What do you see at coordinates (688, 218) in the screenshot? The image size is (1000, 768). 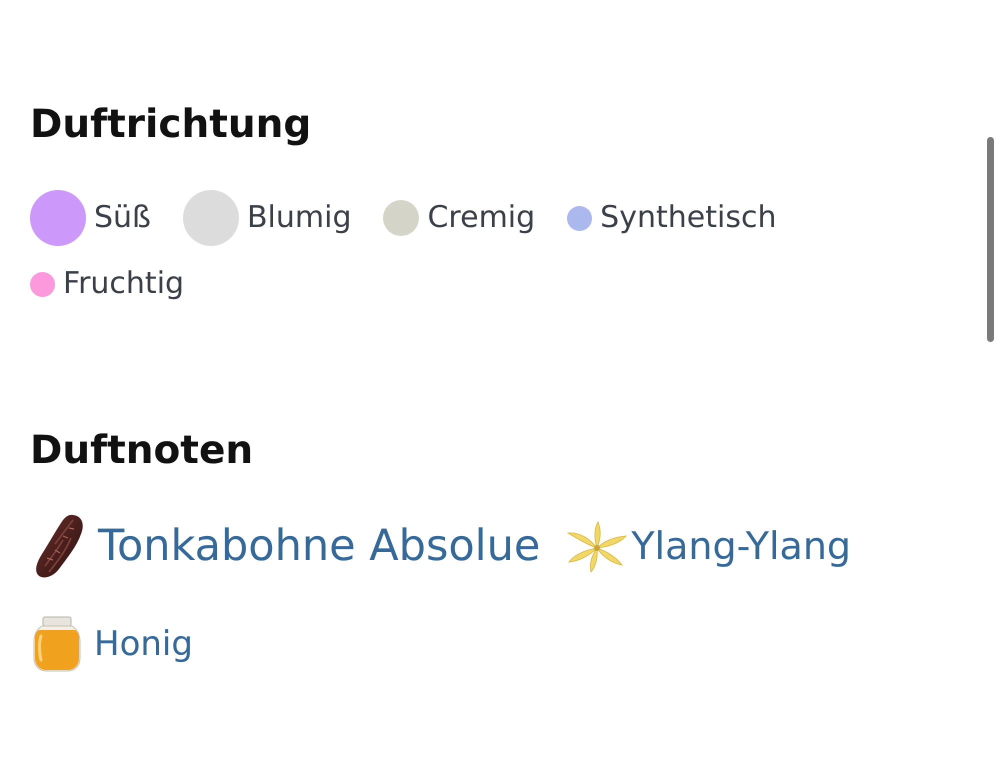 I see `accord-label: Synthetisch` at bounding box center [688, 218].